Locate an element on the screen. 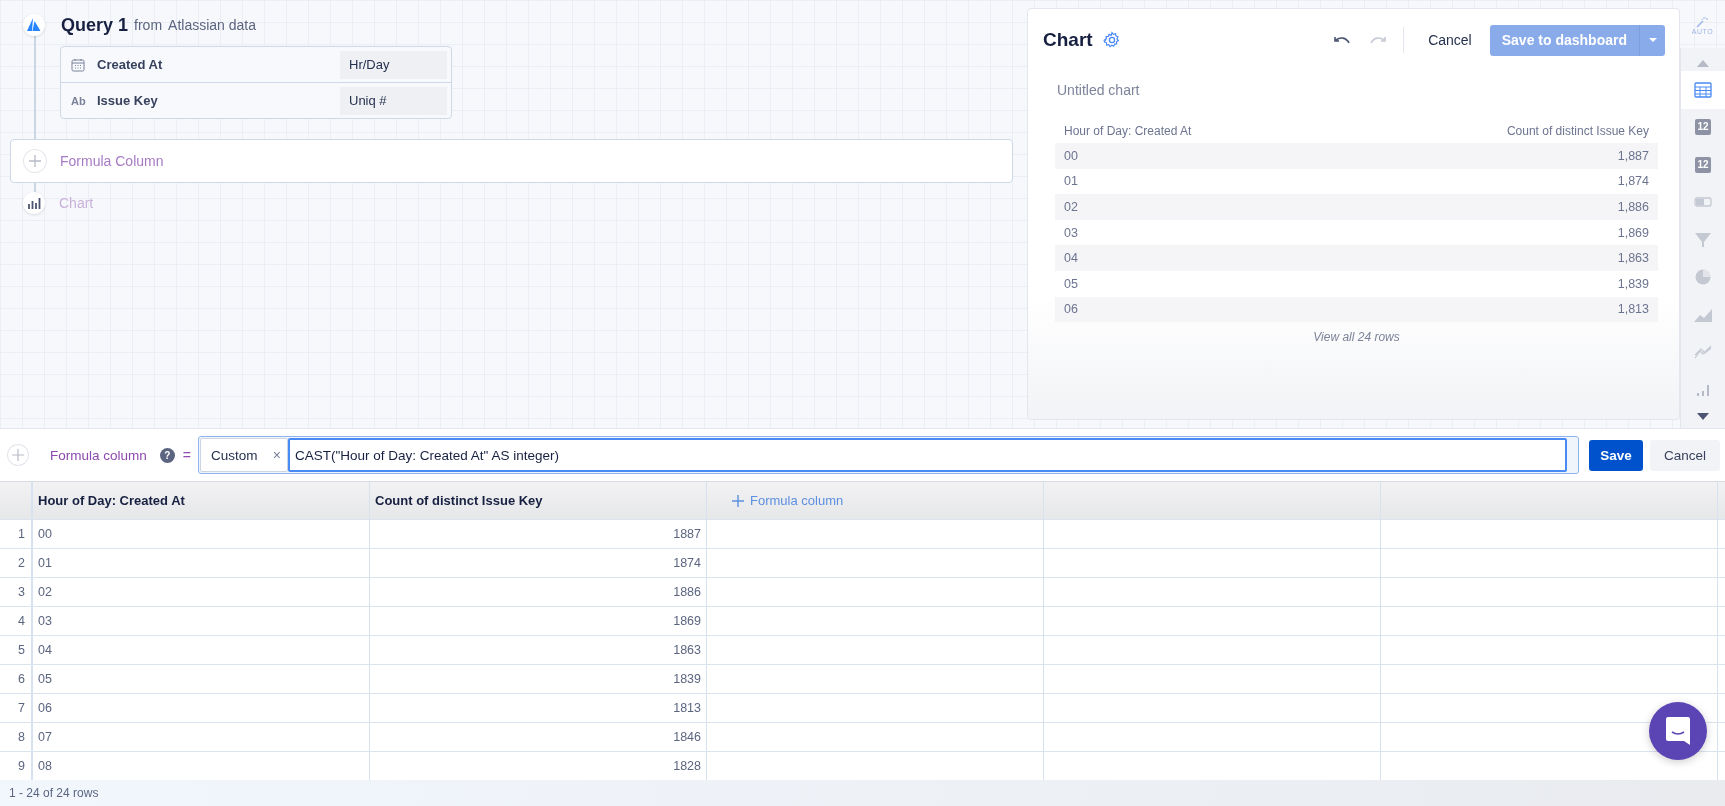 This screenshot has height=806, width=1725. progress-bar-icon is located at coordinates (1703, 202).